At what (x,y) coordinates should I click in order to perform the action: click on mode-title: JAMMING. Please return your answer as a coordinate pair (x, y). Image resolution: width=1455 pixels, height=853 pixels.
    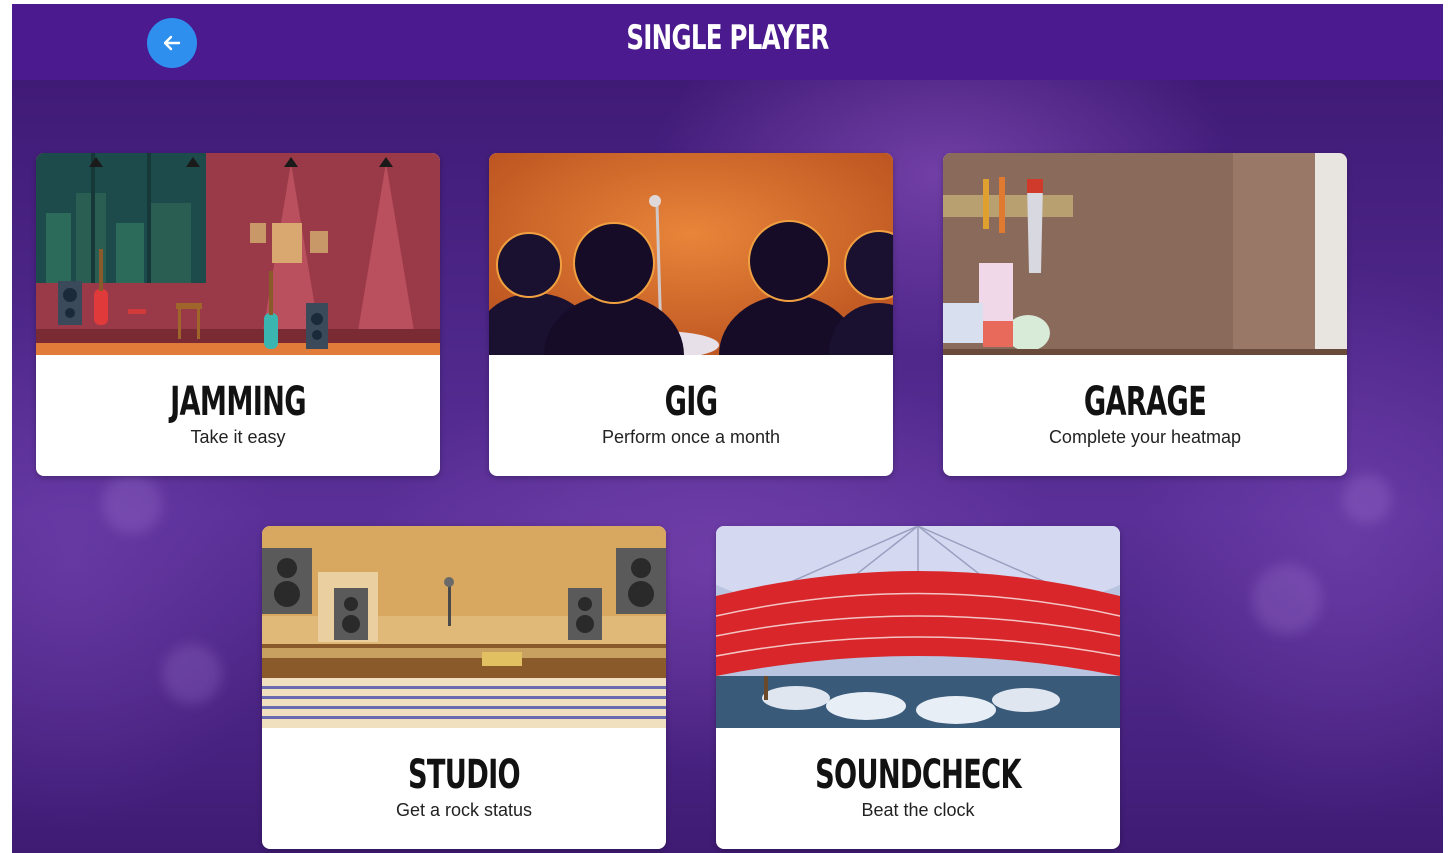
    Looking at the image, I should click on (238, 402).